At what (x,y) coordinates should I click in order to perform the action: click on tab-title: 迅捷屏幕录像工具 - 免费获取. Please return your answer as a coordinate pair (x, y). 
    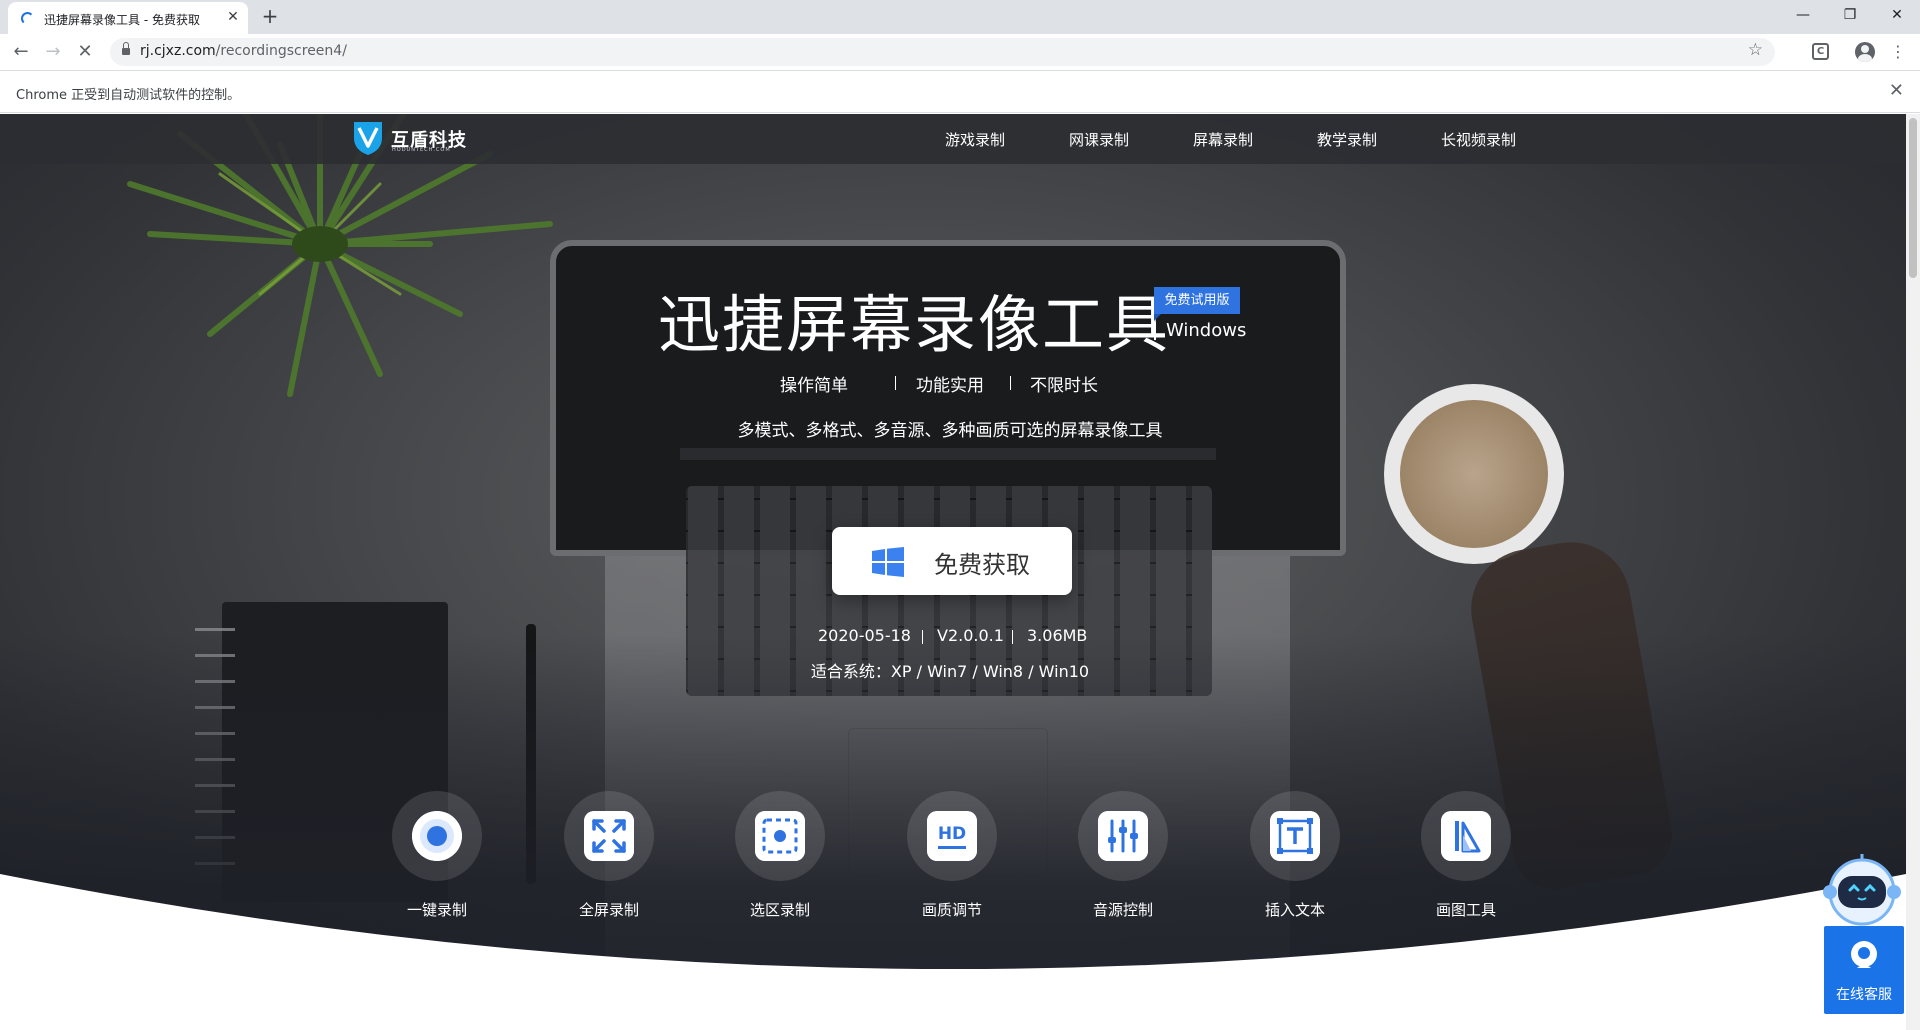
    Looking at the image, I should click on (122, 20).